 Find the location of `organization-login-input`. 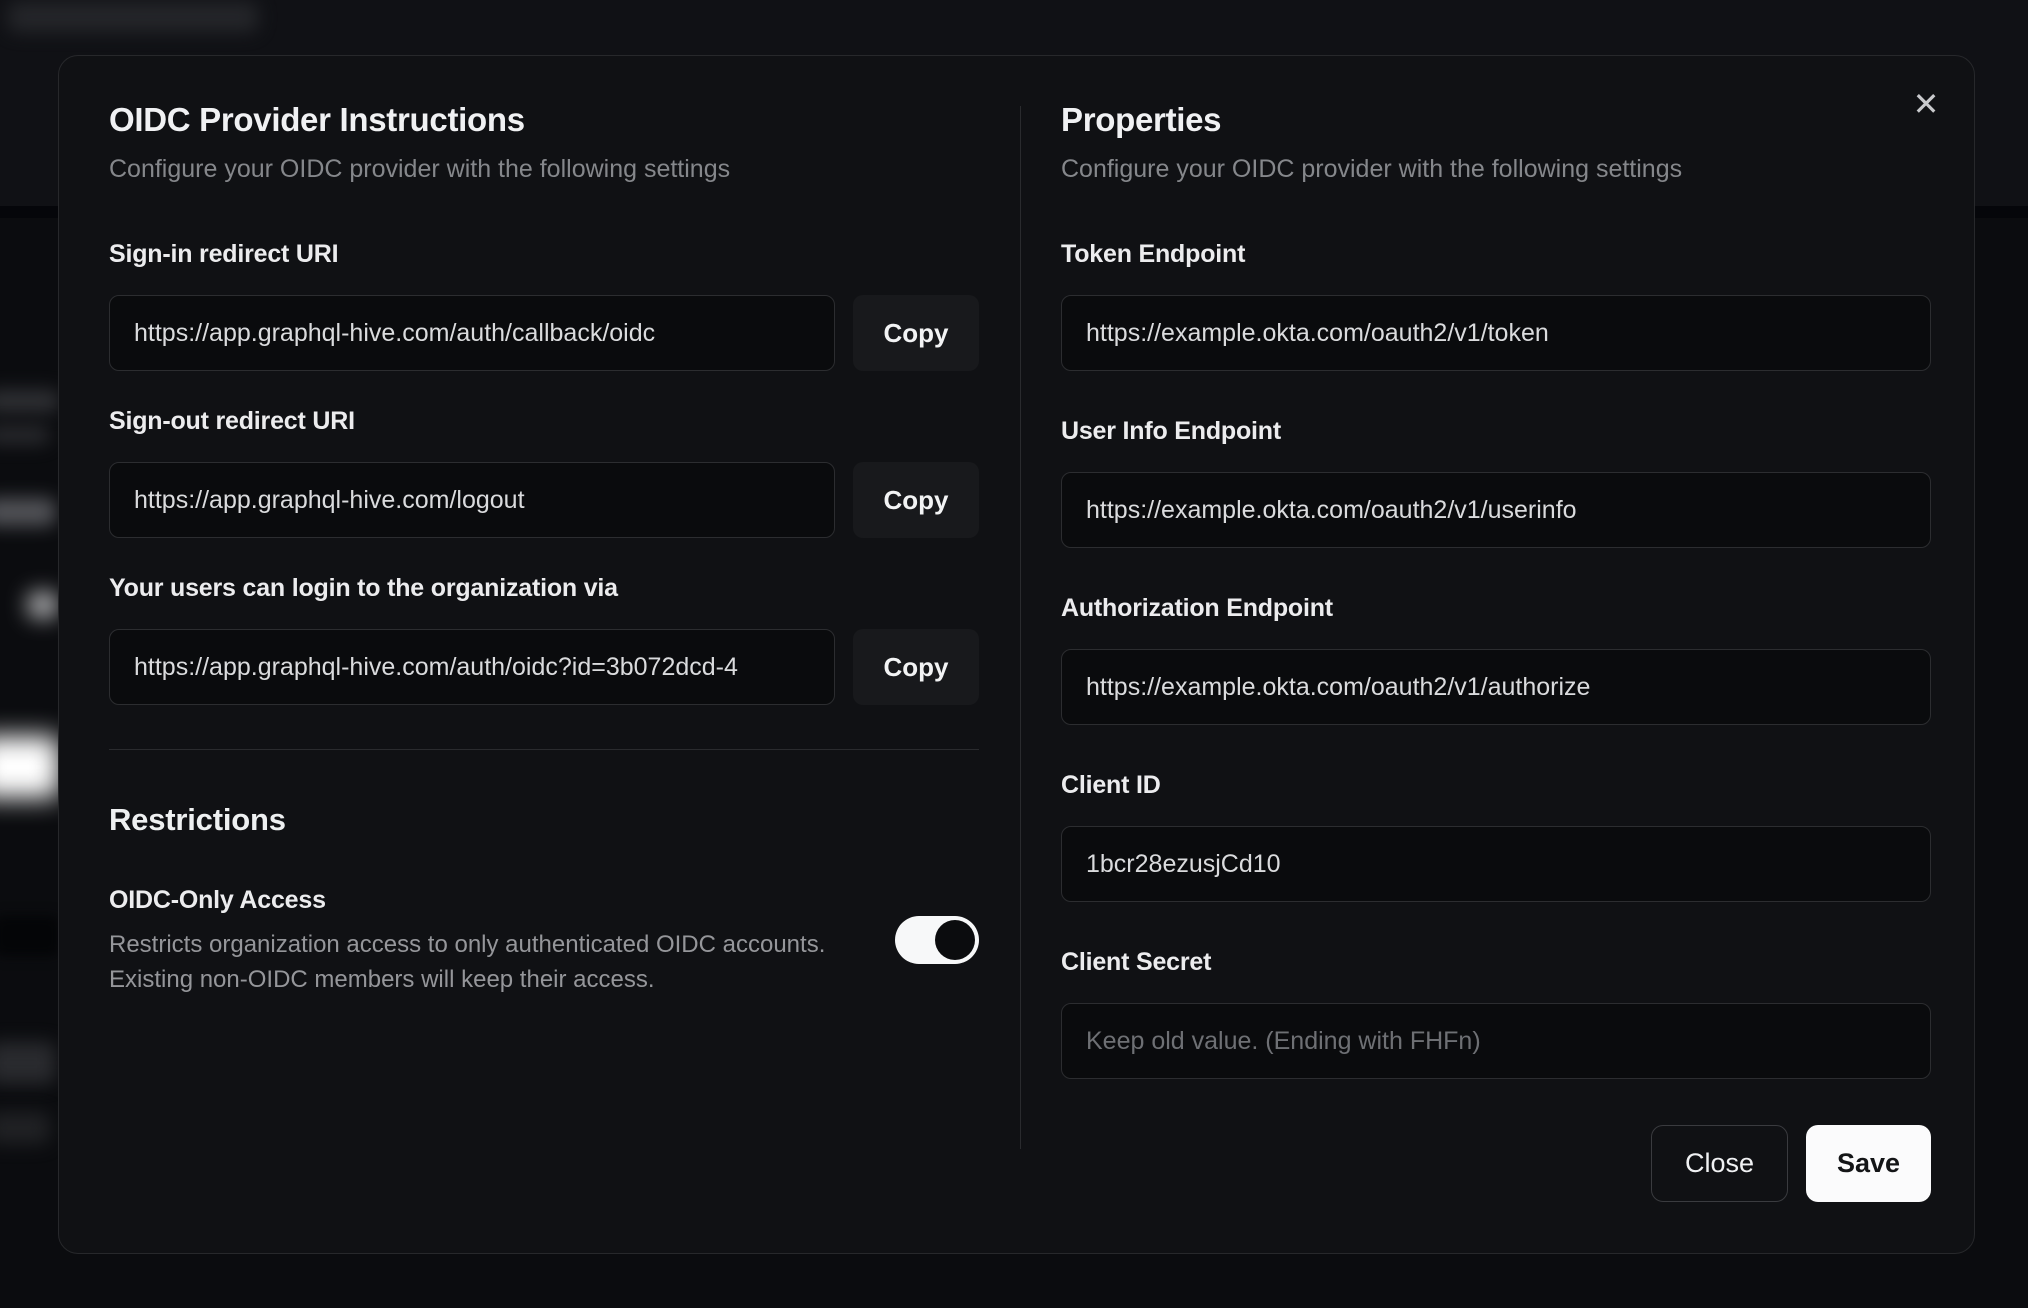

organization-login-input is located at coordinates (472, 667).